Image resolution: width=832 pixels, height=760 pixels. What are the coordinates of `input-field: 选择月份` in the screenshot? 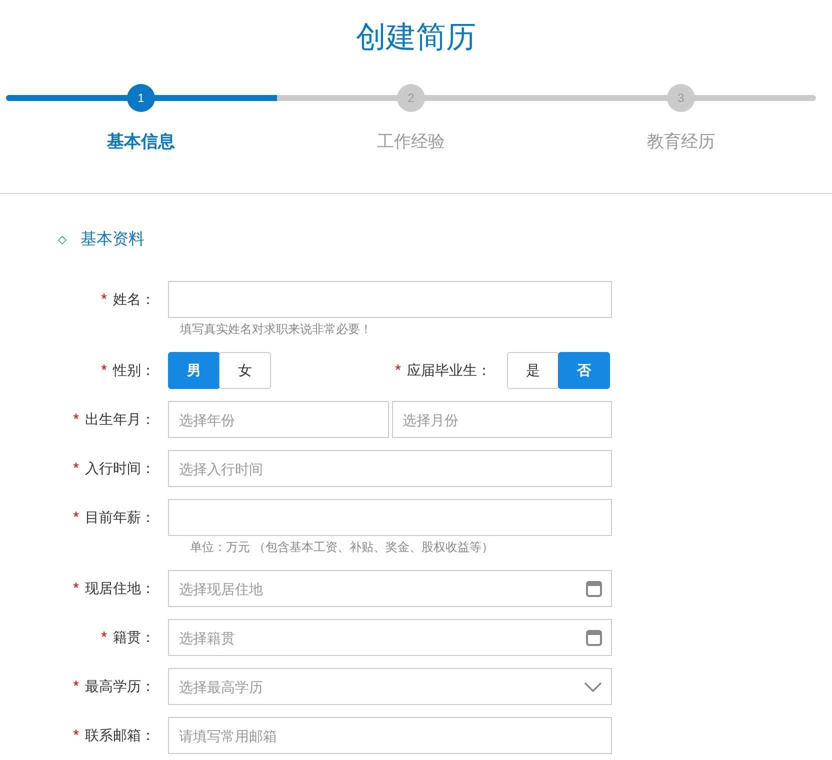 It's located at (502, 419).